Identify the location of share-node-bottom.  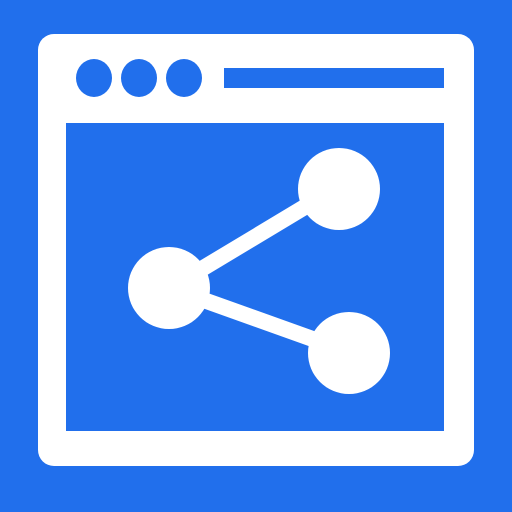
(349, 353).